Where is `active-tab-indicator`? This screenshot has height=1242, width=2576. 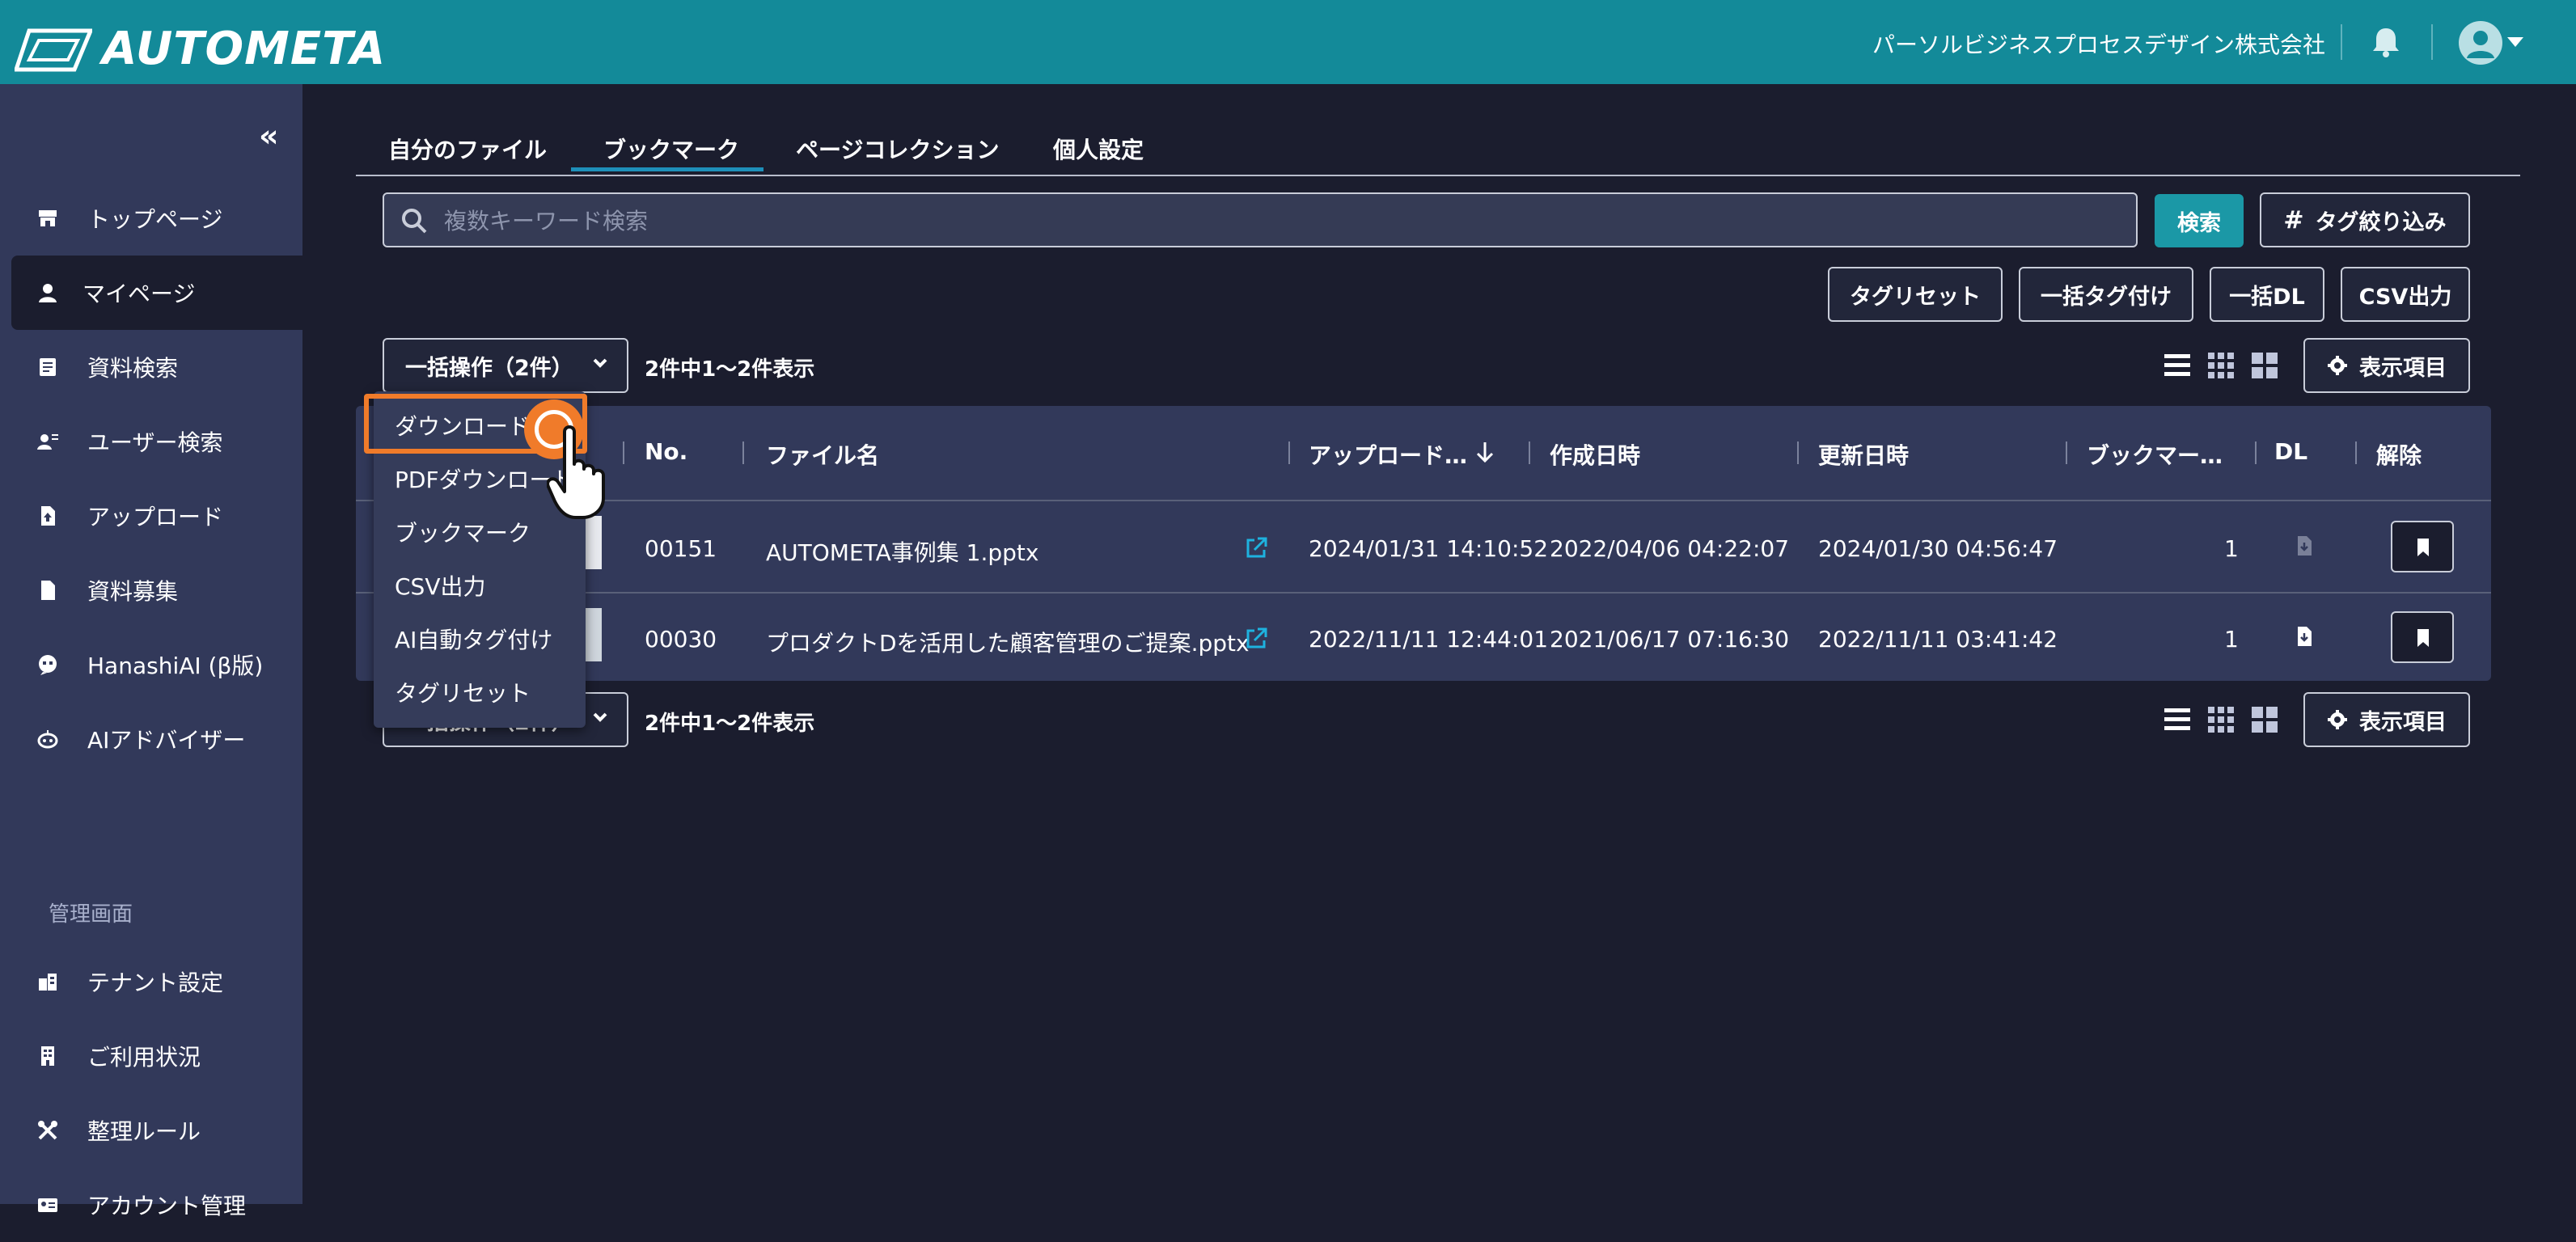
active-tab-indicator is located at coordinates (667, 169).